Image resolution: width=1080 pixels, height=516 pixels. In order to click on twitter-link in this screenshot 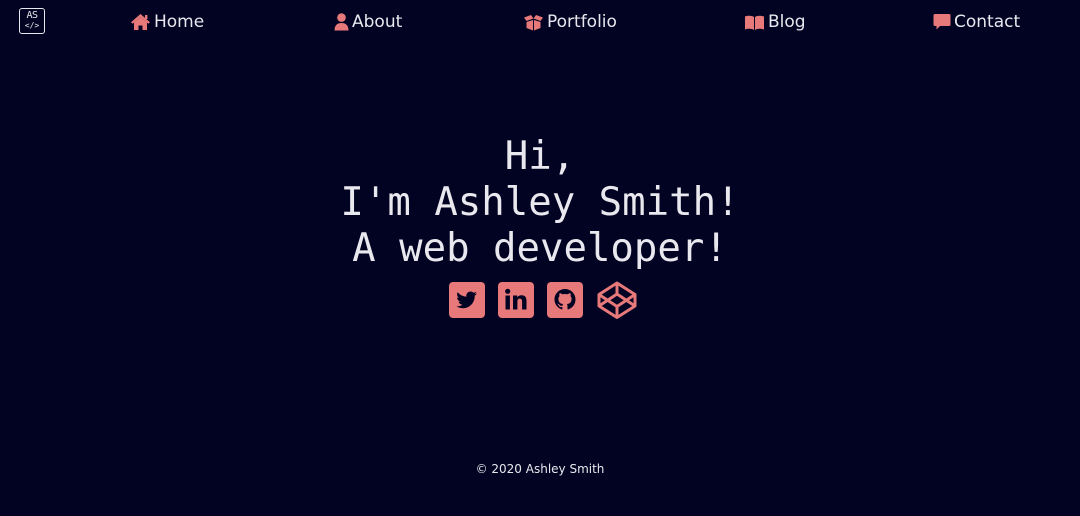, I will do `click(466, 300)`.